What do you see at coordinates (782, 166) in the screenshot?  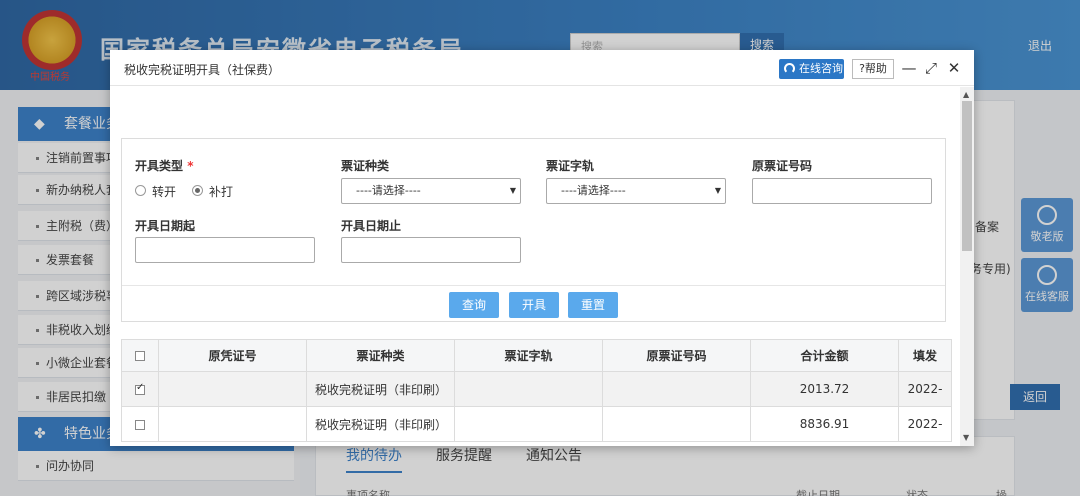 I see `orig-number-label: 原票证号码` at bounding box center [782, 166].